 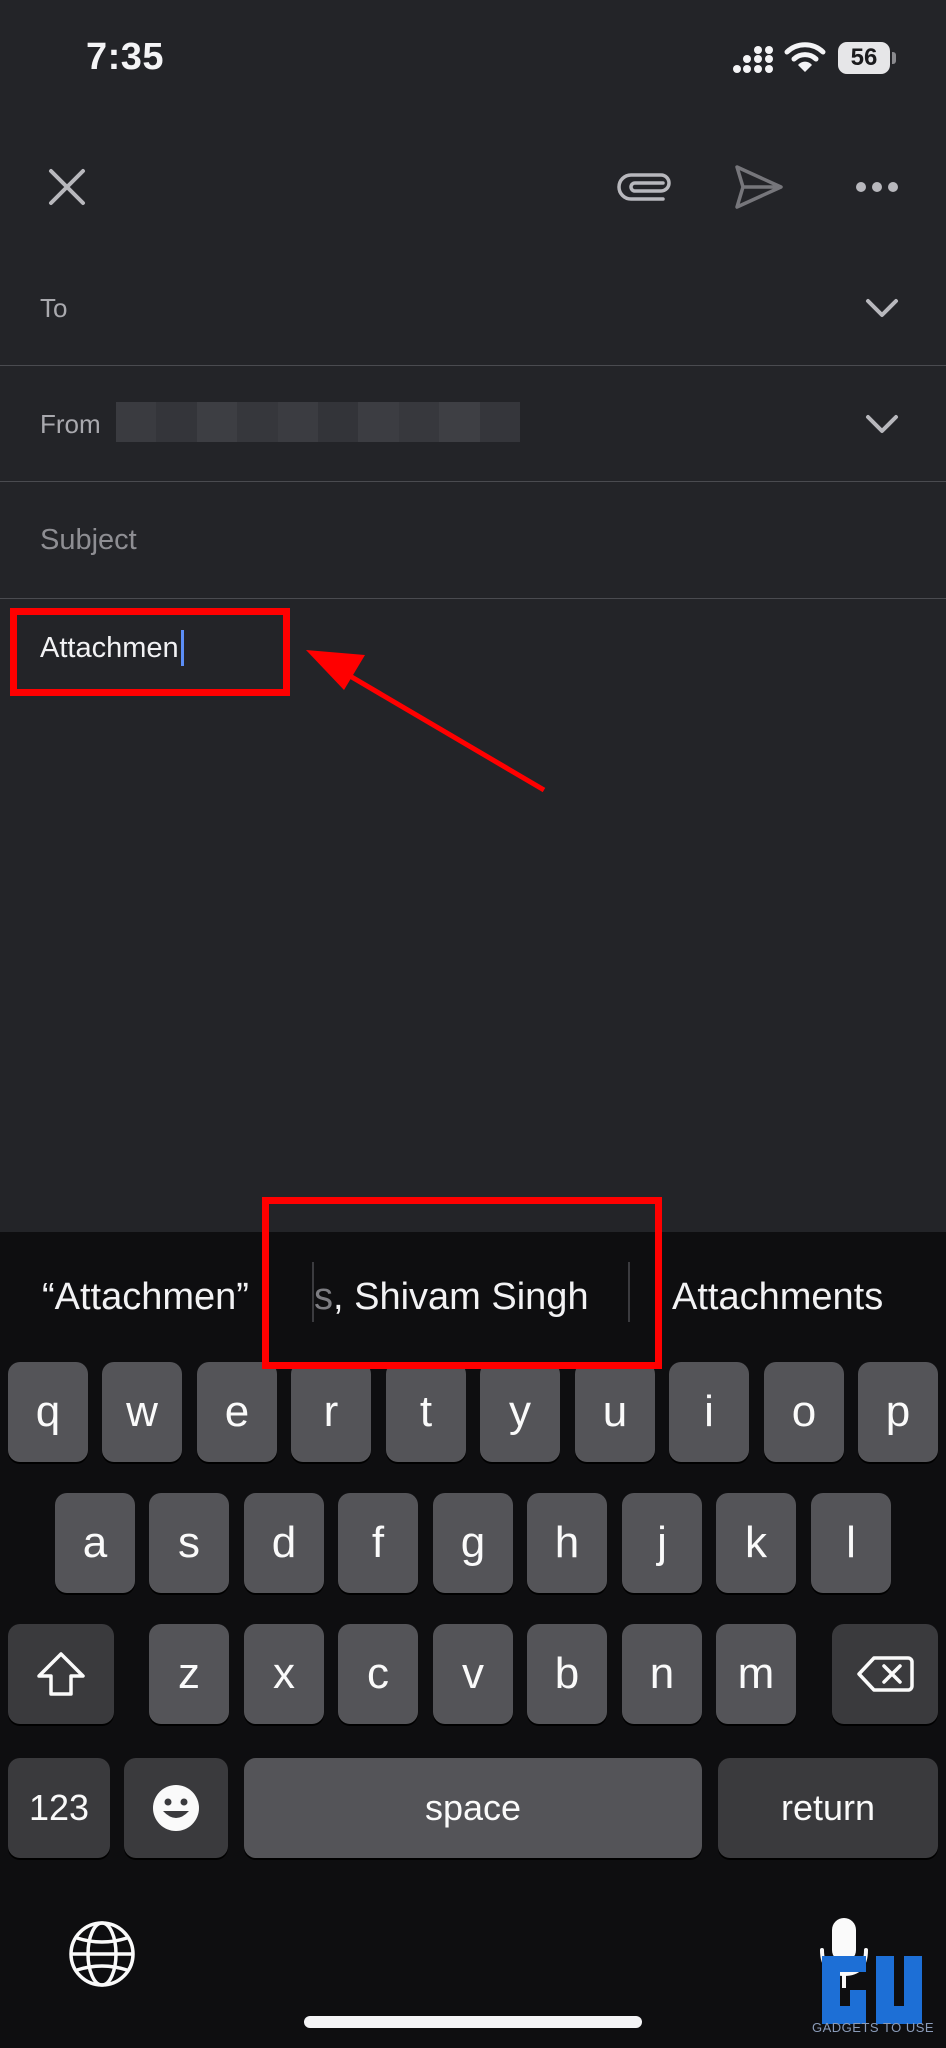 What do you see at coordinates (756, 1543) in the screenshot?
I see `key-k: k` at bounding box center [756, 1543].